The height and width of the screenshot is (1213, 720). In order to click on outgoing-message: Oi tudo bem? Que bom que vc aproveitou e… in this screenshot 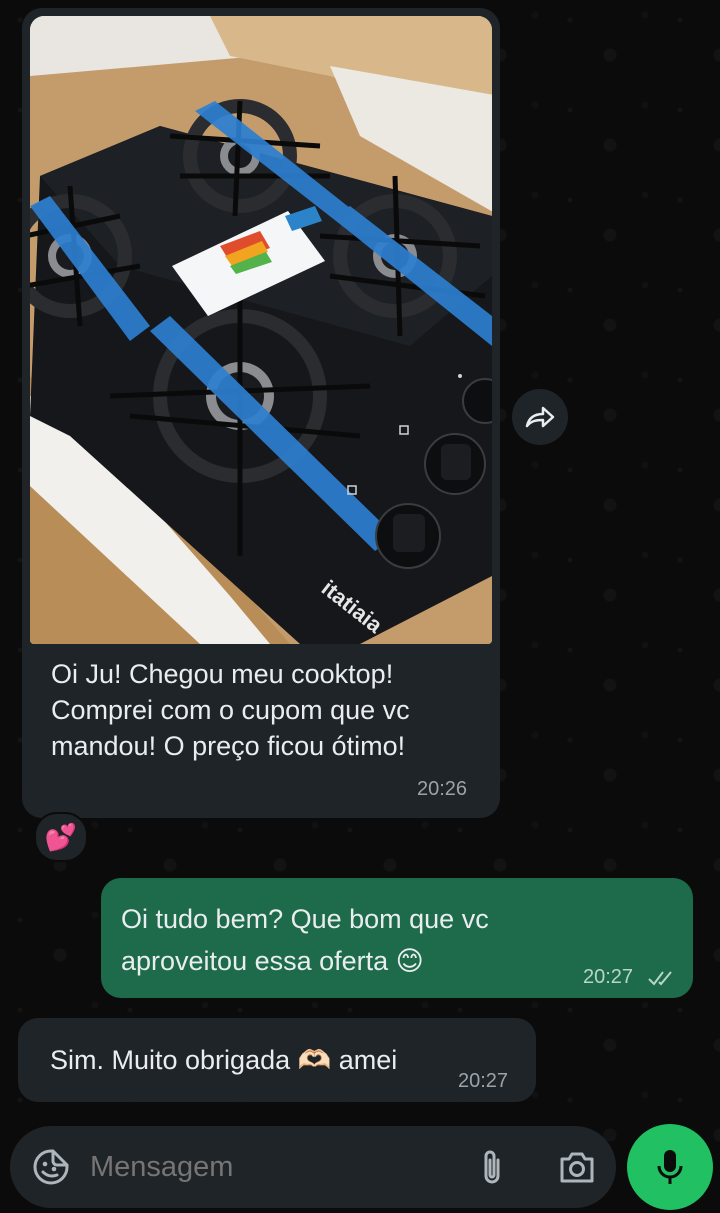, I will do `click(397, 938)`.